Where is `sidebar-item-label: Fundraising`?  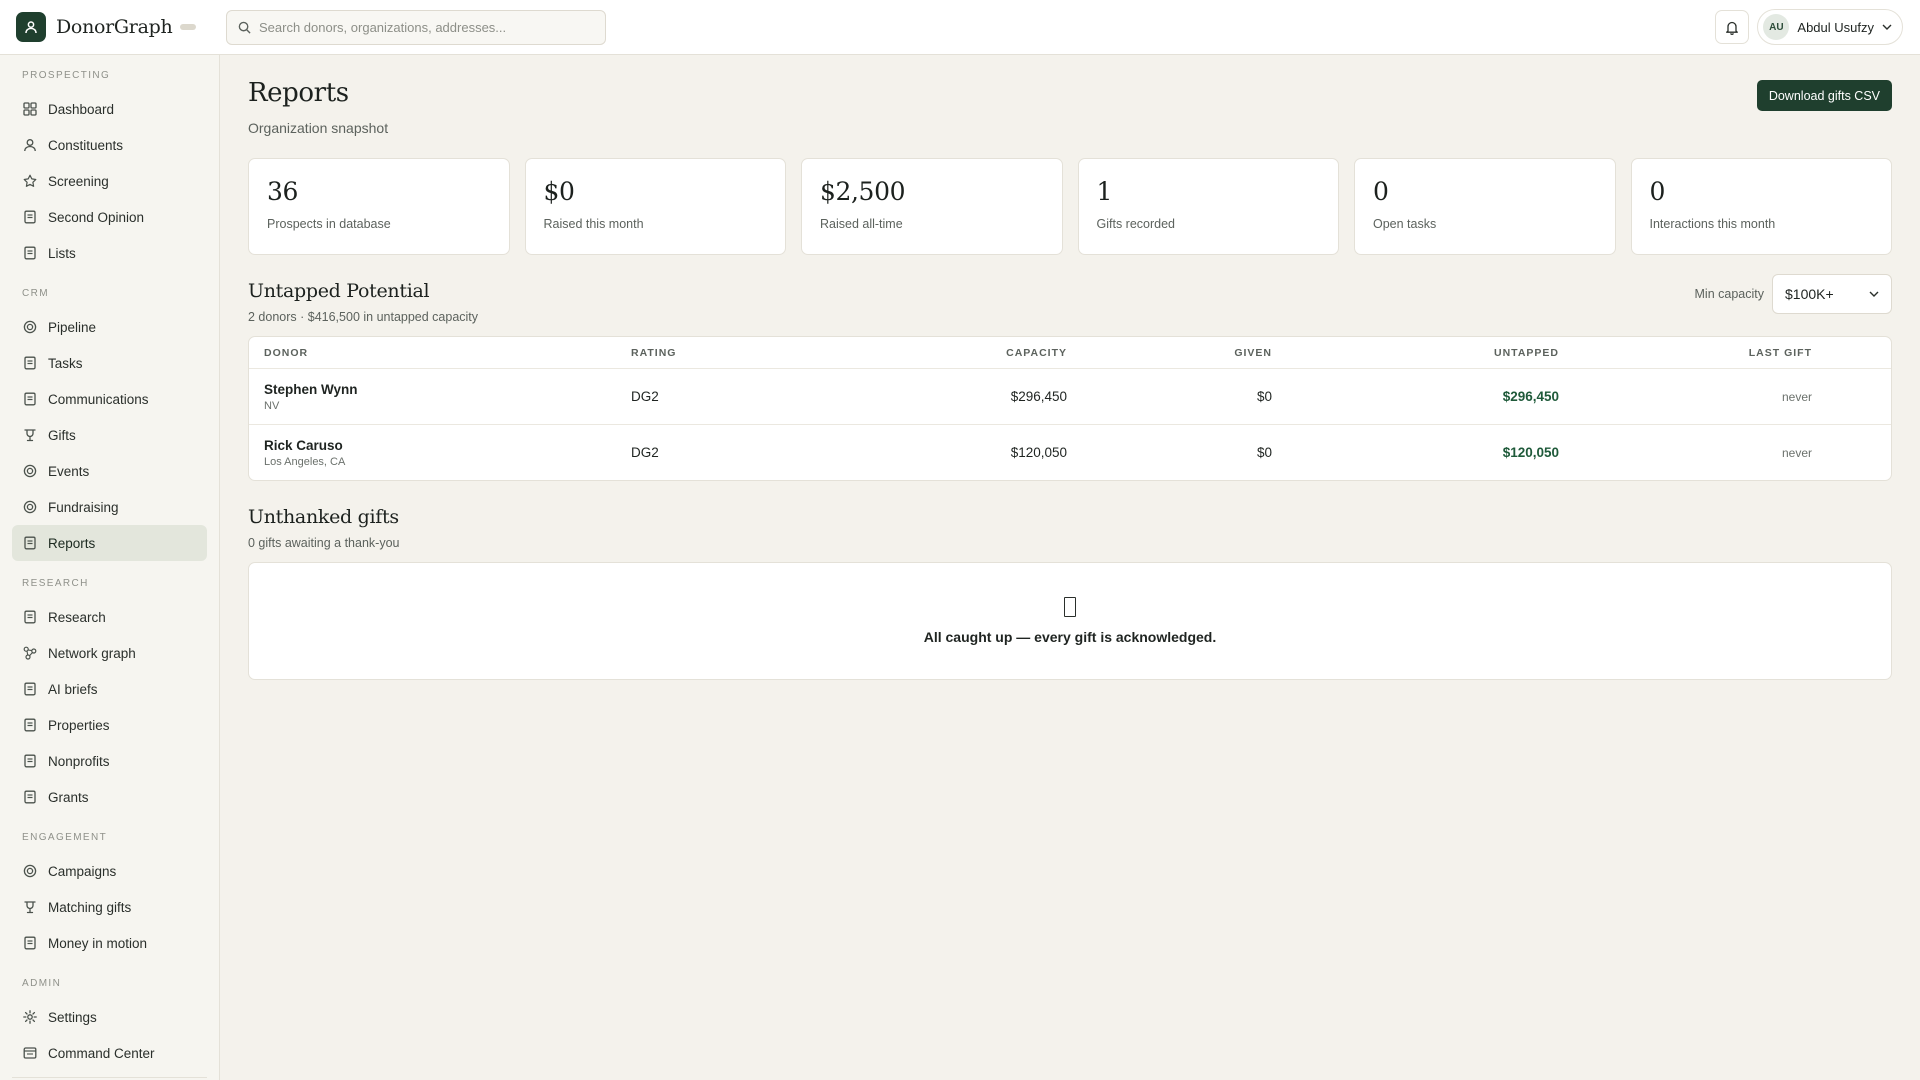
sidebar-item-label: Fundraising is located at coordinates (83, 507).